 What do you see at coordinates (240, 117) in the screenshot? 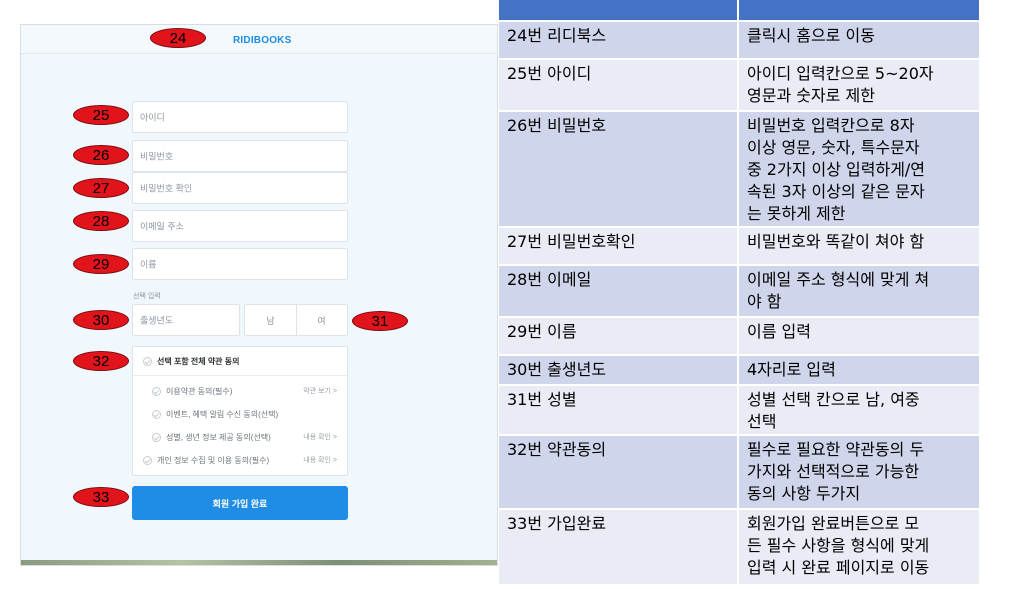
I see `id-input: 아이디` at bounding box center [240, 117].